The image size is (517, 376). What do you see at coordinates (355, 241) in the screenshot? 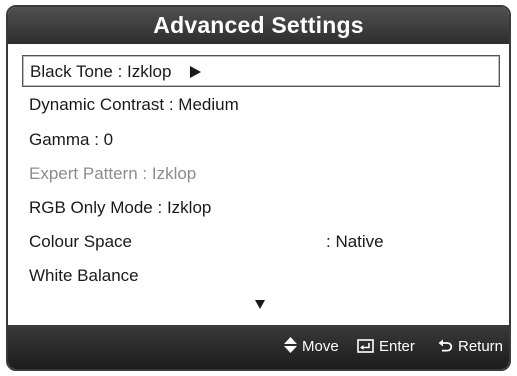
I see `menu-item-value: : Native` at bounding box center [355, 241].